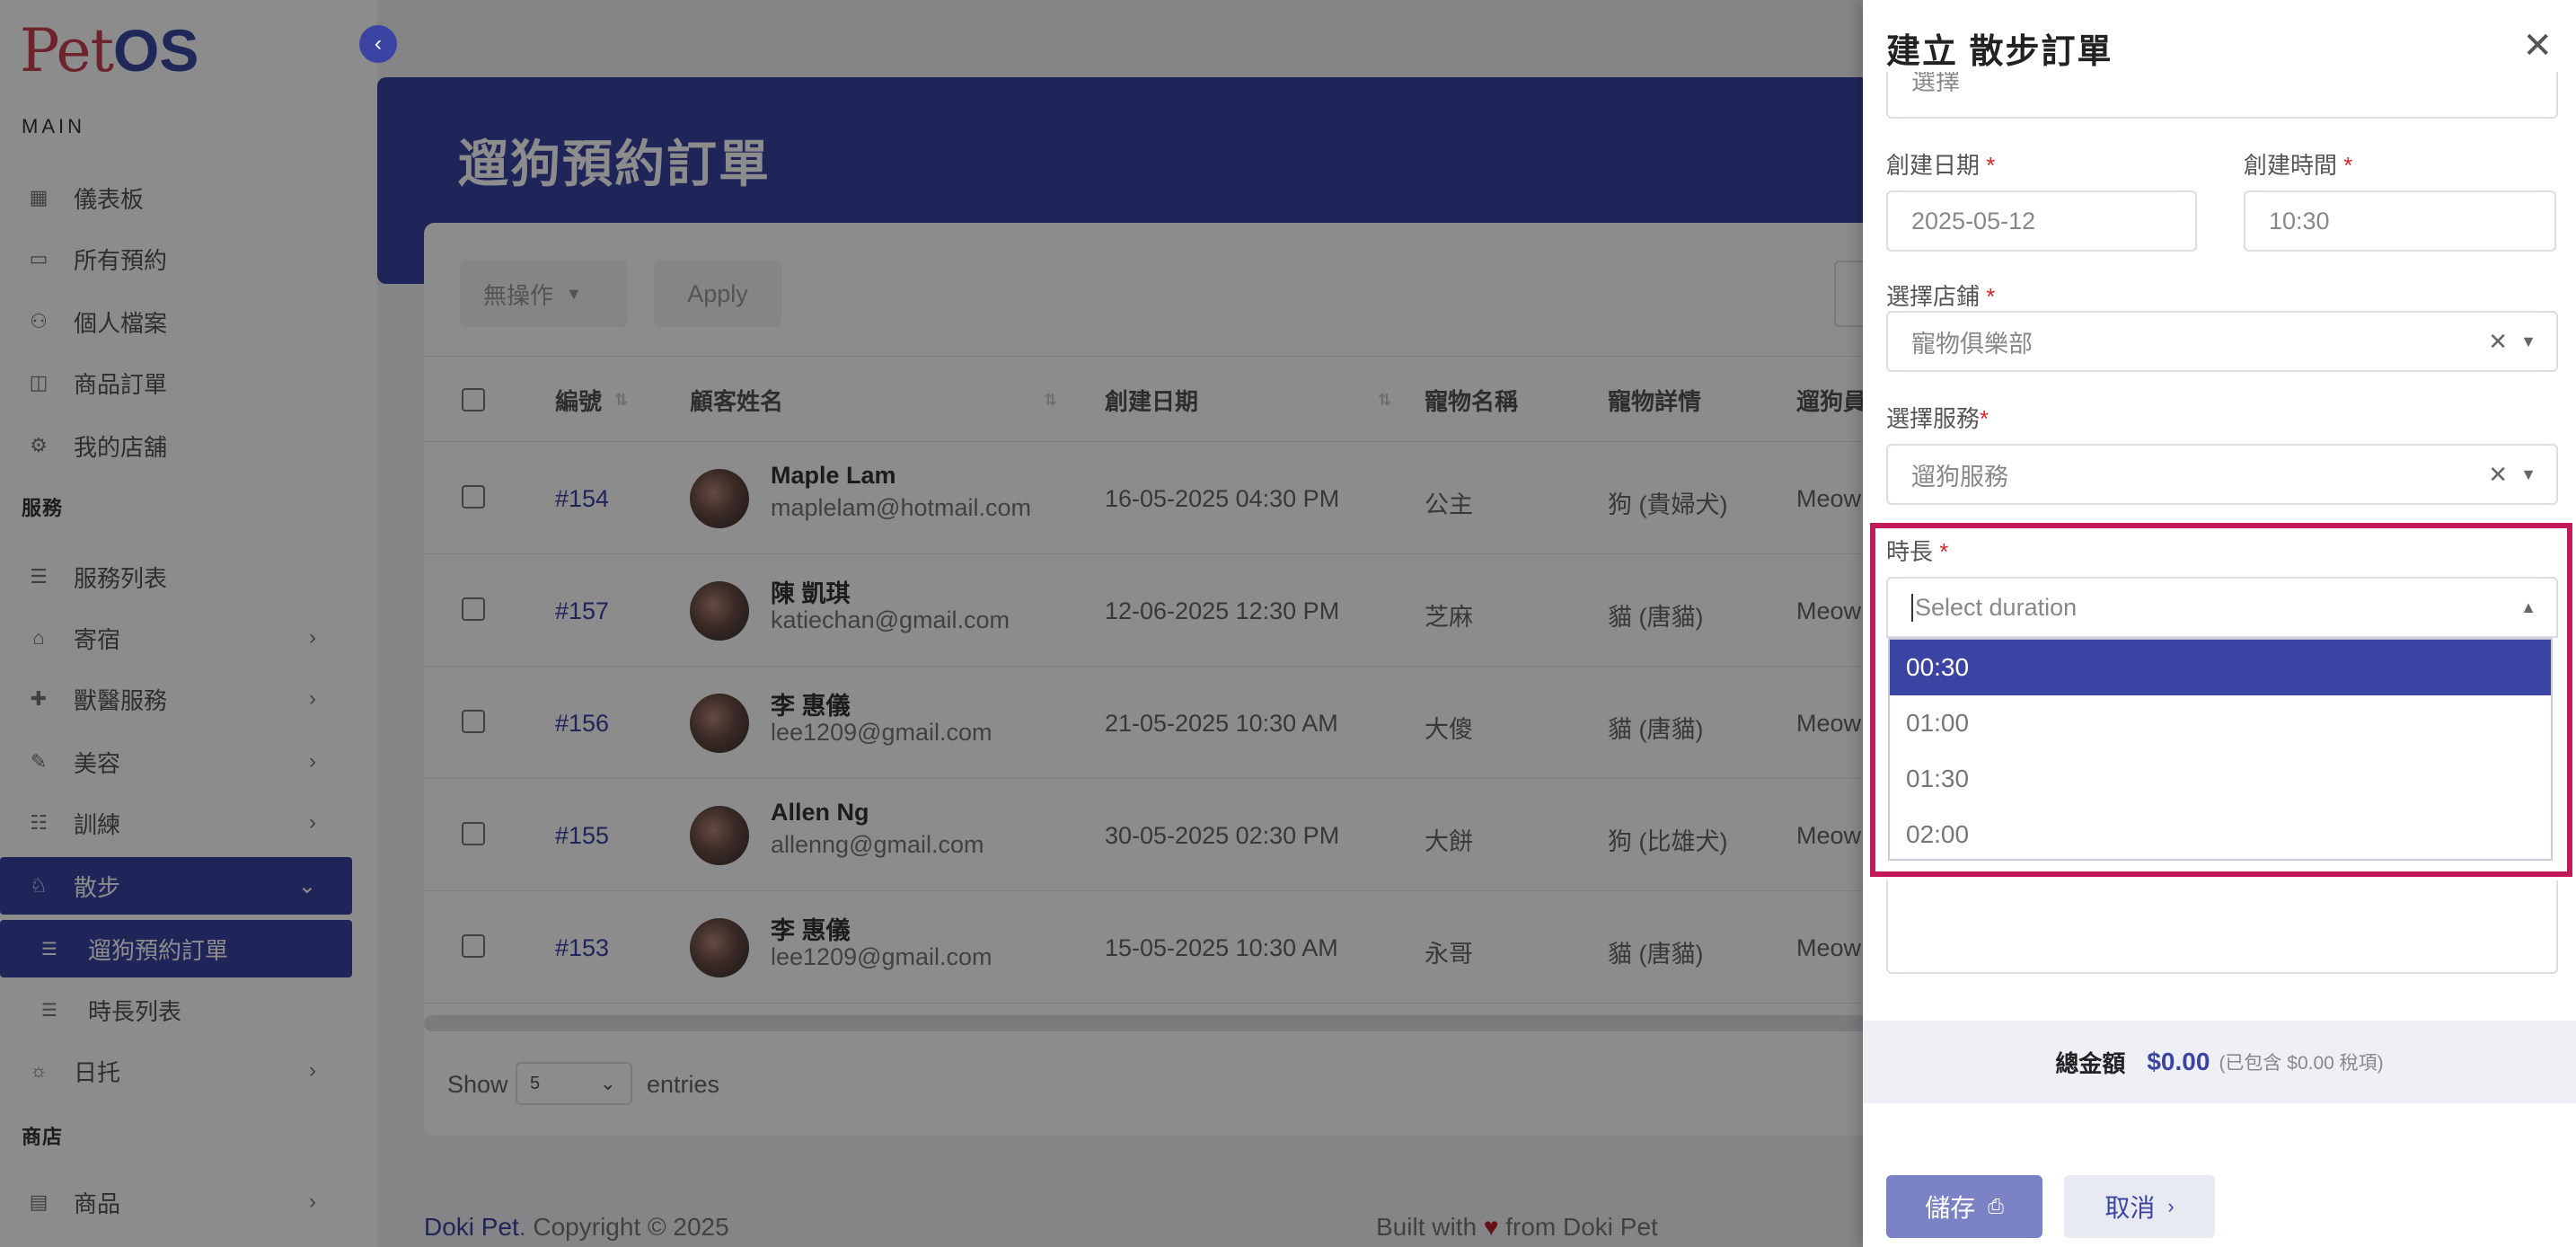 This screenshot has height=1247, width=2576. What do you see at coordinates (2221, 700) in the screenshot?
I see `duration-highlight-box` at bounding box center [2221, 700].